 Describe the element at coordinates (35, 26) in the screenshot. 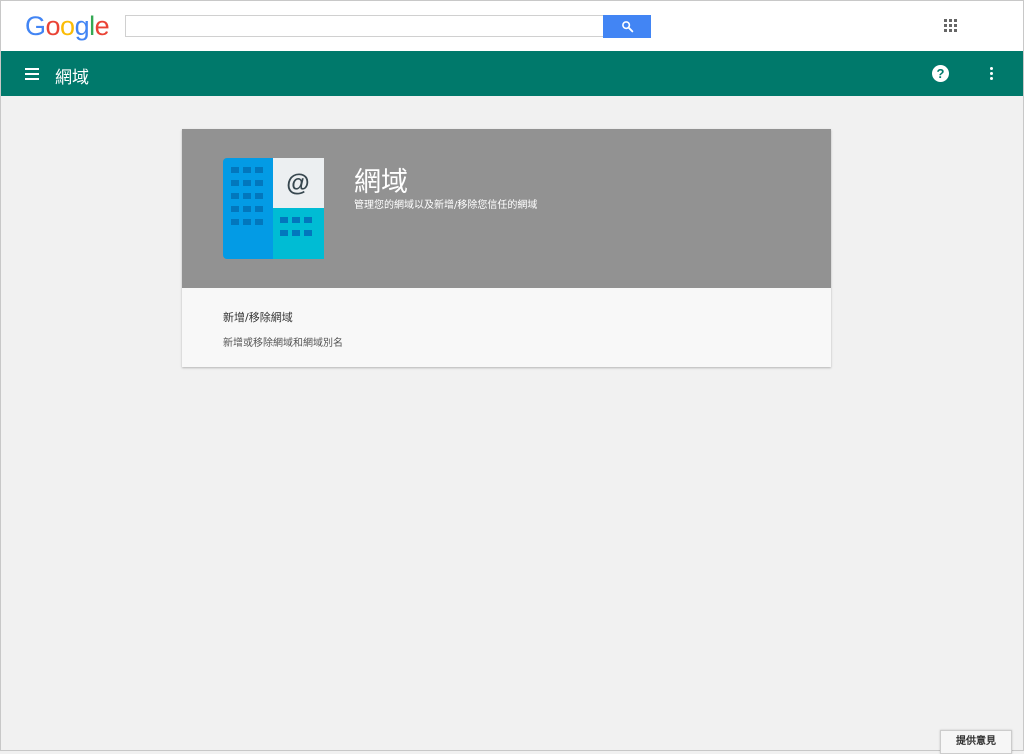

I see `logo-letter: G` at that location.